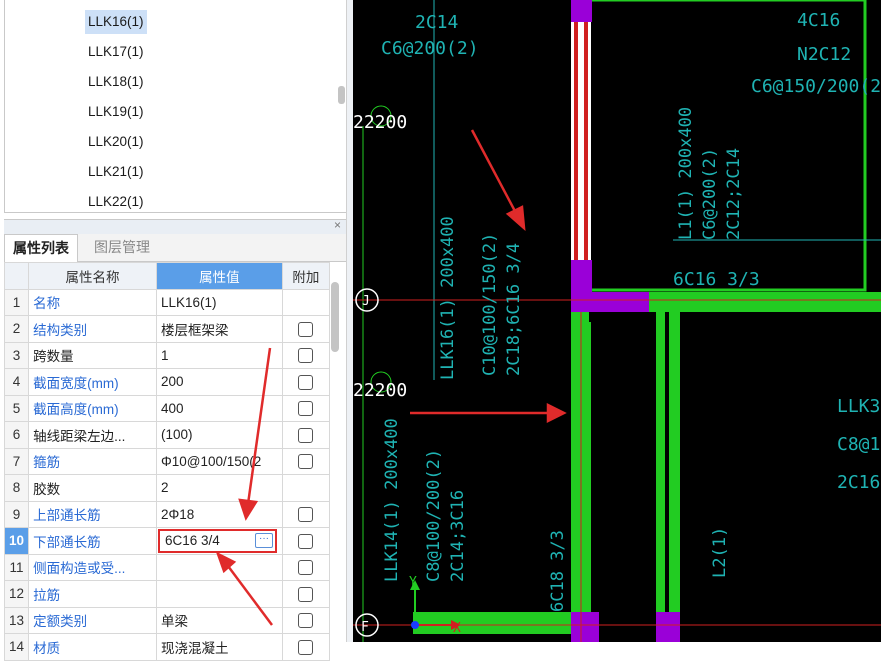  I want to click on table-row: 1 名称 LLK16(1), so click(167, 302).